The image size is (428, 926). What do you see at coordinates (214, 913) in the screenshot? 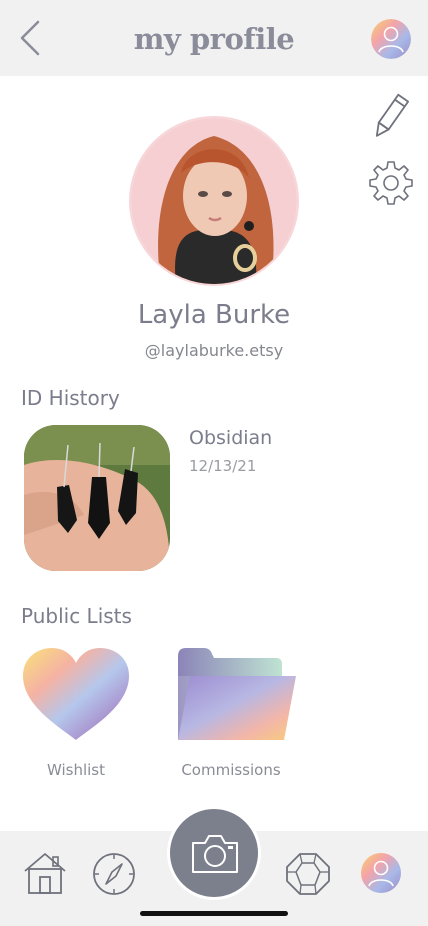
I see `home-indicator` at bounding box center [214, 913].